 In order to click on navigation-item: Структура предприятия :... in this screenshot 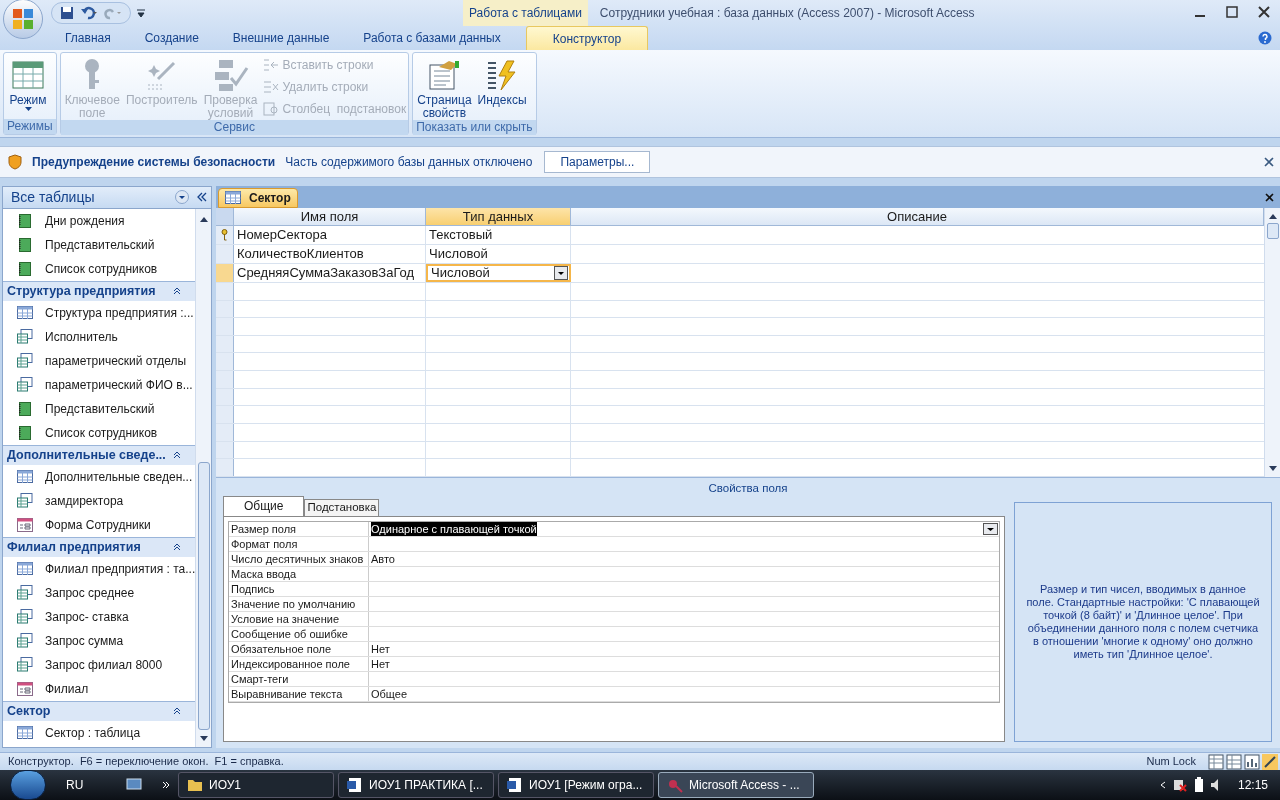, I will do `click(99, 312)`.